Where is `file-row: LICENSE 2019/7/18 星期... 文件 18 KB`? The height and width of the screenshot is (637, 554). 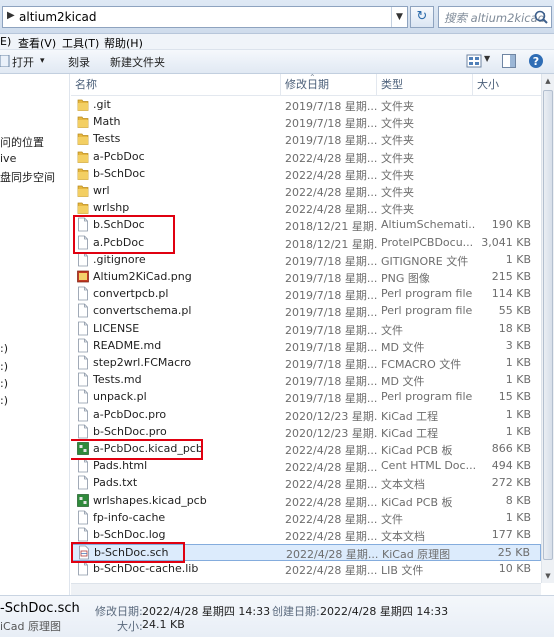
file-row: LICENSE 2019/7/18 星期... 文件 18 KB is located at coordinates (306, 329).